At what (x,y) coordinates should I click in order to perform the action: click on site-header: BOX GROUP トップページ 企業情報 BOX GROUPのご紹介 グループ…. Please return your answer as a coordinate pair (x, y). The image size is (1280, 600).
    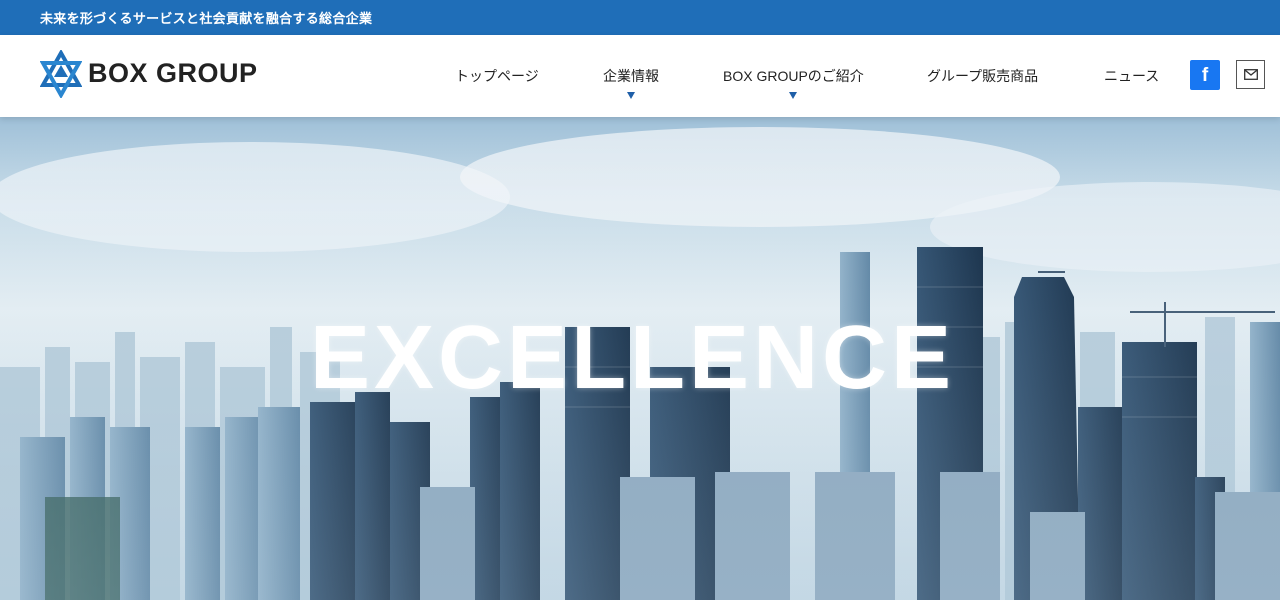
    Looking at the image, I should click on (640, 76).